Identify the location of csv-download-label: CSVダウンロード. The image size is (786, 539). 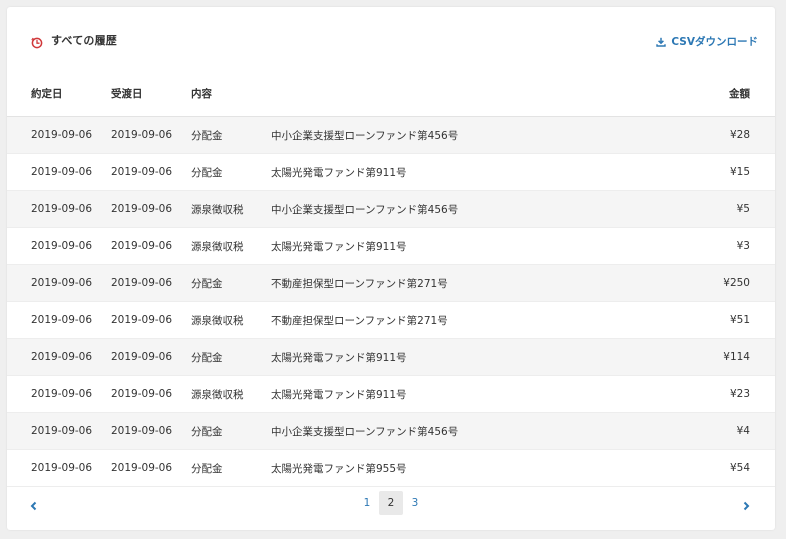
(714, 42).